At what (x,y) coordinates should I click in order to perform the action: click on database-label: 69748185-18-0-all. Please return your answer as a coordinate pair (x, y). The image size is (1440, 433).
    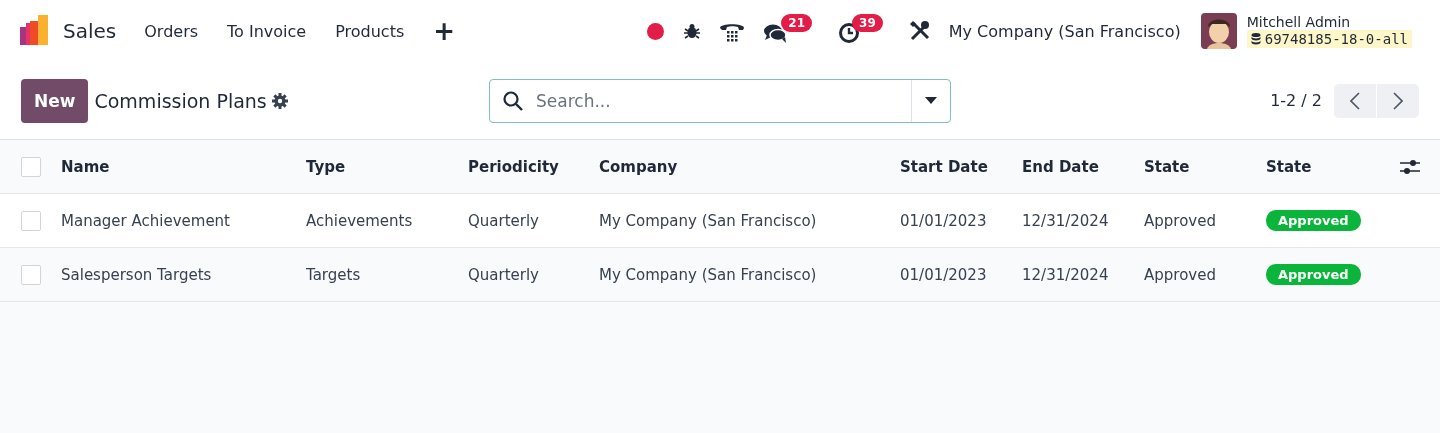
    Looking at the image, I should click on (1336, 39).